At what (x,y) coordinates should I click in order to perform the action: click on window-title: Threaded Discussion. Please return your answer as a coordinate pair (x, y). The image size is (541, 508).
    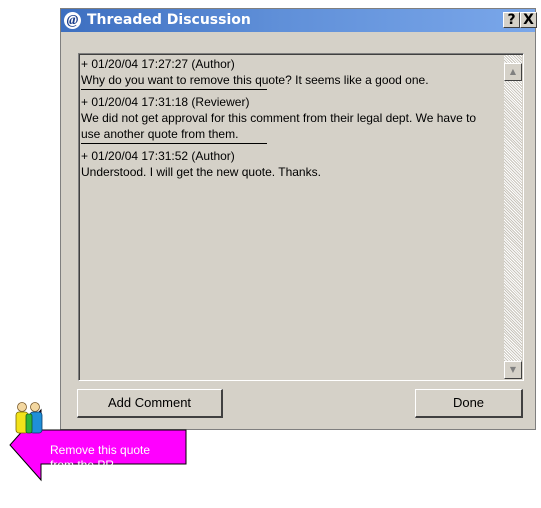
    Looking at the image, I should click on (169, 20).